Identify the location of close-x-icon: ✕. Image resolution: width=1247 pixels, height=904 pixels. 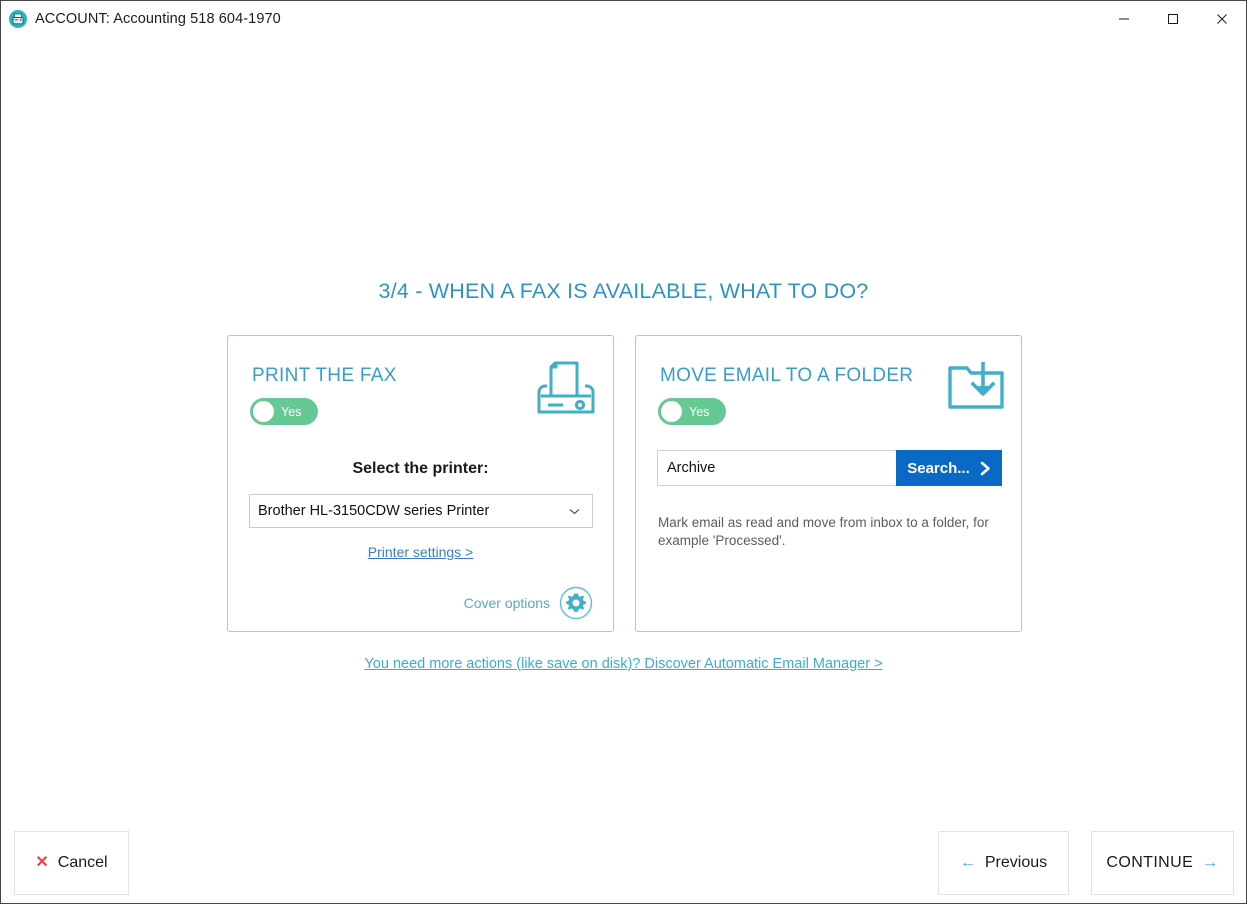
(42, 862).